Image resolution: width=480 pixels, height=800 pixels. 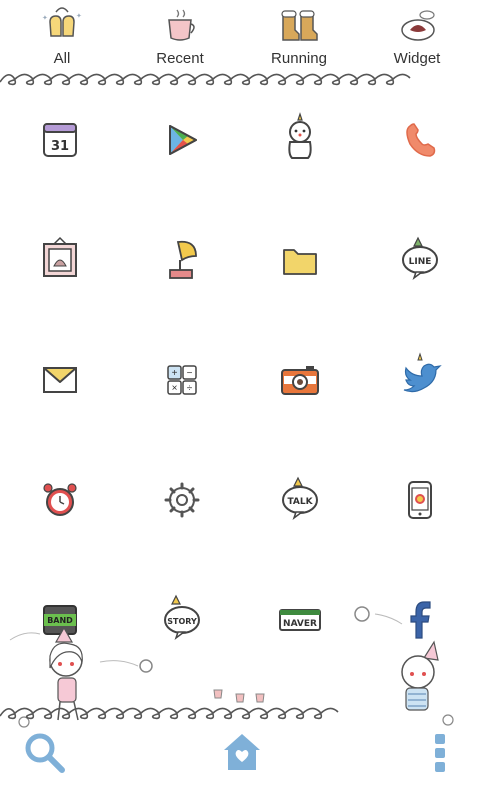 I want to click on twitter-bird-icon, so click(x=422, y=372).